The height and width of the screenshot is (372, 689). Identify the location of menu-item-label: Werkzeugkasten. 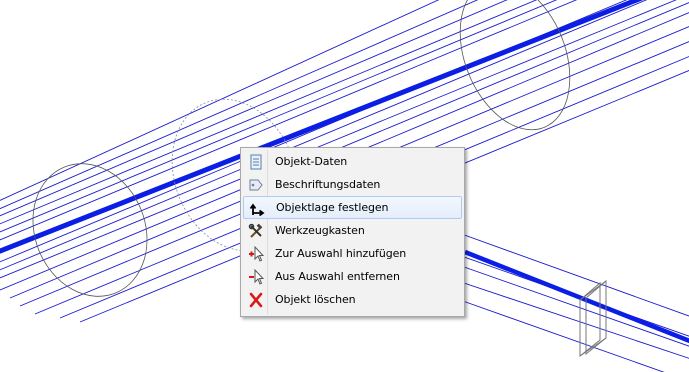
(320, 230).